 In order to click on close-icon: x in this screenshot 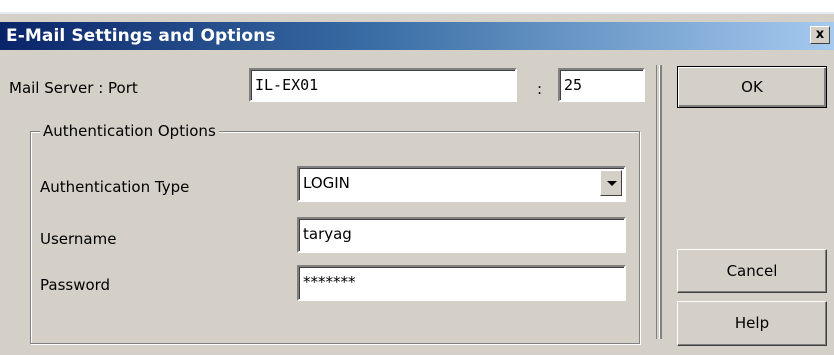, I will do `click(820, 35)`.